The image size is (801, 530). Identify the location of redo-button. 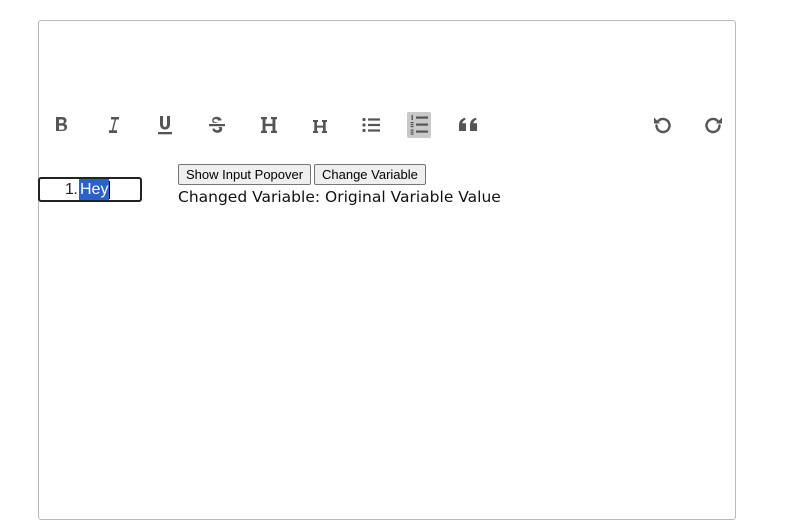
(714, 125).